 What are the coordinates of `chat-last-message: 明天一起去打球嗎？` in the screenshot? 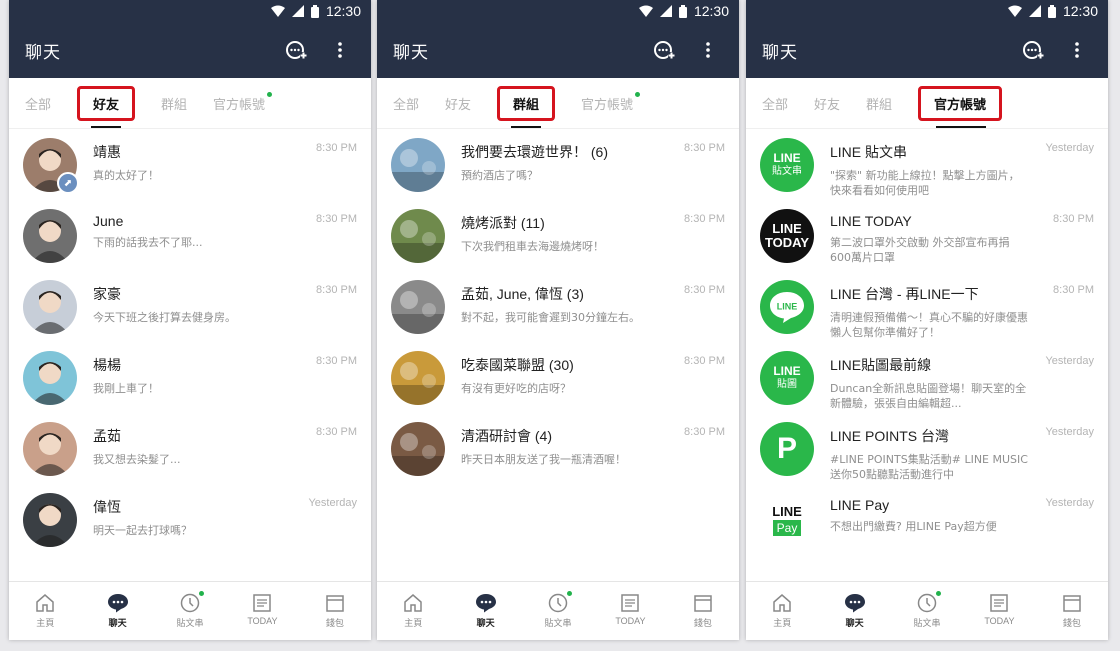 It's located at (142, 530).